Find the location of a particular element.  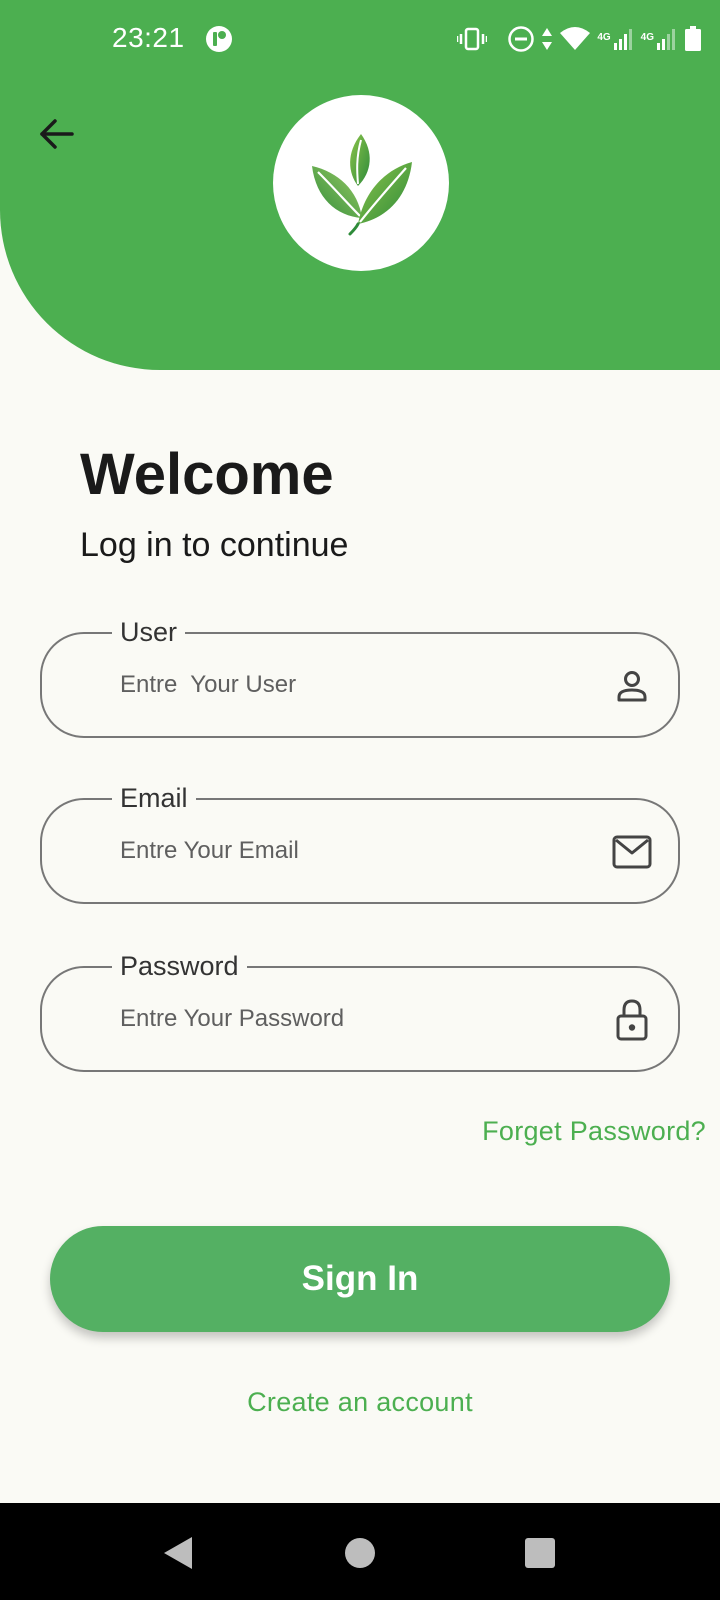

triangle-back-icon is located at coordinates (178, 1553).